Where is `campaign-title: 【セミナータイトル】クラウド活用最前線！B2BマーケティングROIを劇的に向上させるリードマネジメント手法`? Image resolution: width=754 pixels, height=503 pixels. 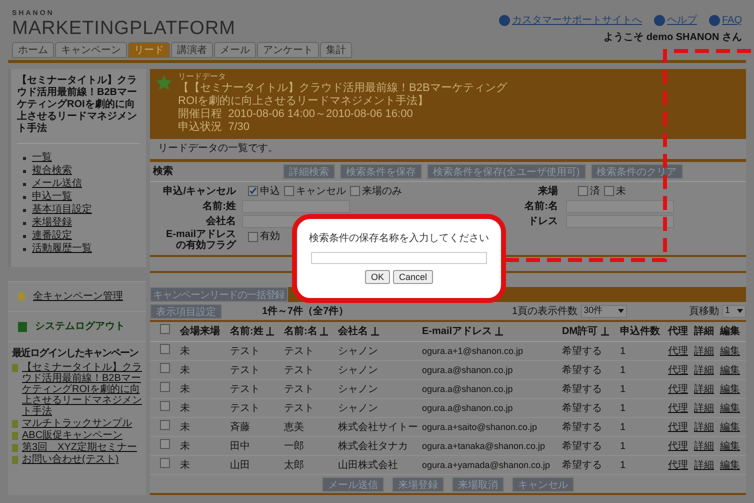
campaign-title: 【セミナータイトル】クラウド活用最前線！B2BマーケティングROIを劇的に向上させるリードマネジメント手法 is located at coordinates (78, 109).